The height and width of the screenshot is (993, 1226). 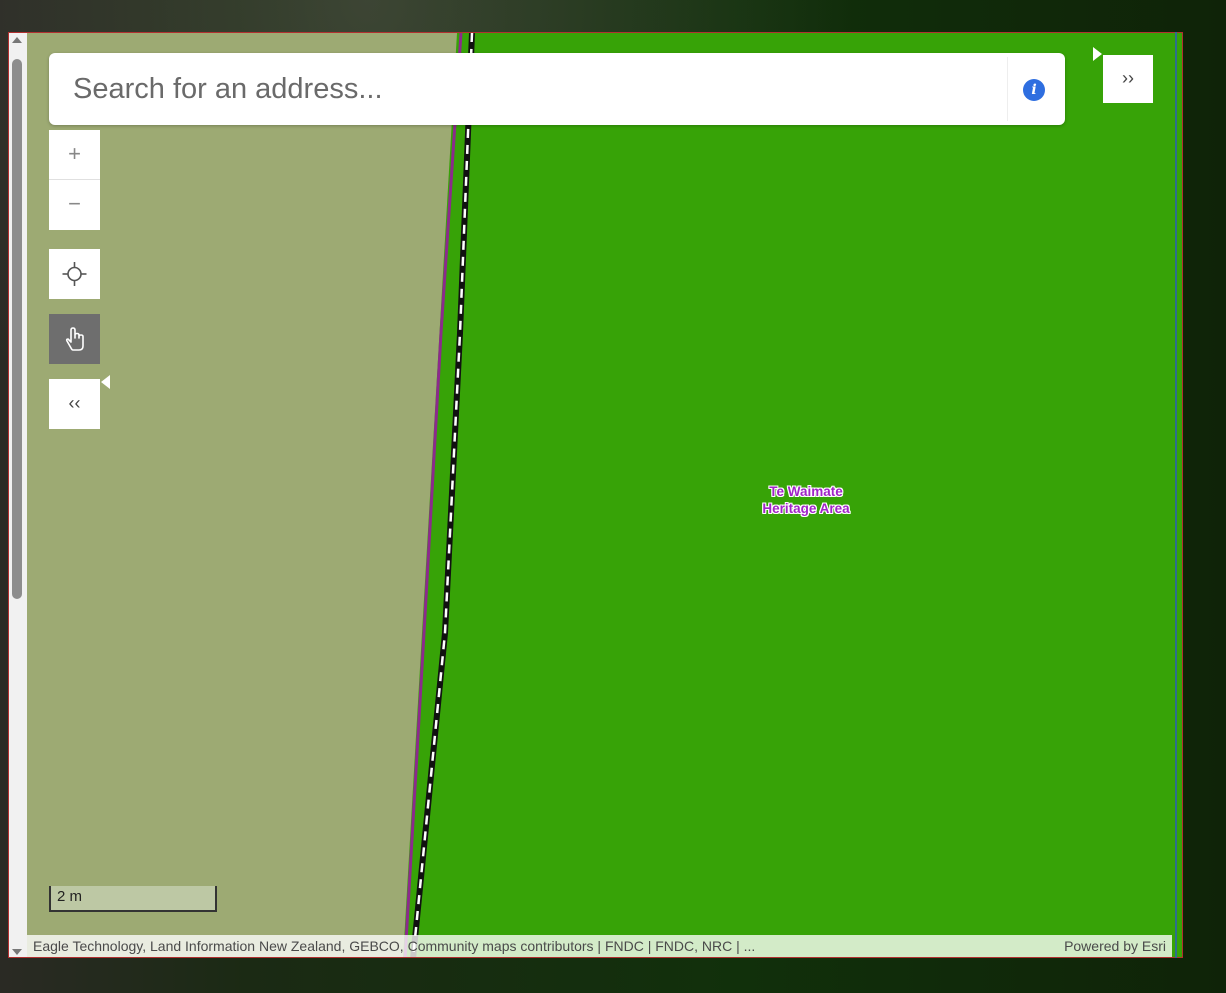 I want to click on powered-by-link: Powered by Esri, so click(x=1115, y=946).